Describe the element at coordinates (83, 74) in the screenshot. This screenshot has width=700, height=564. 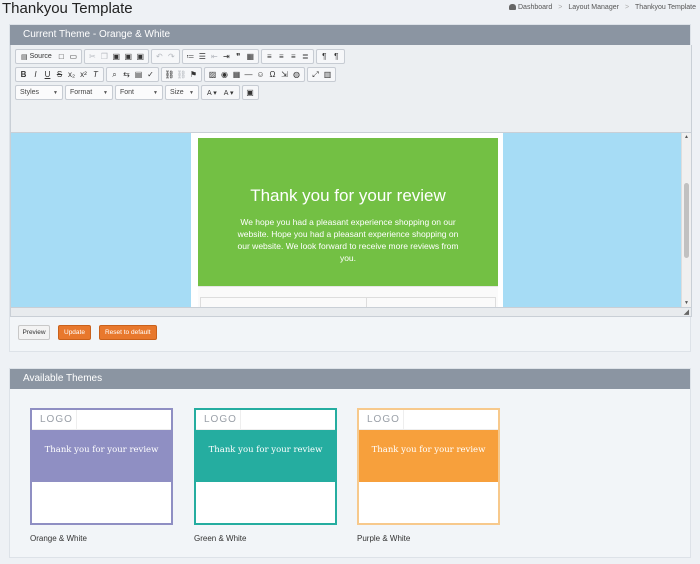
I see `superscript-icon: x²` at that location.